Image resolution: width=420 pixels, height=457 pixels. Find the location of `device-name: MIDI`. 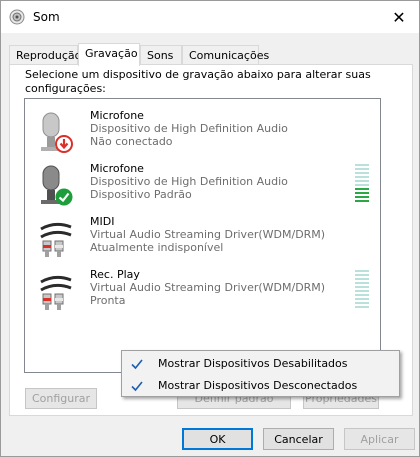

device-name: MIDI is located at coordinates (102, 221).